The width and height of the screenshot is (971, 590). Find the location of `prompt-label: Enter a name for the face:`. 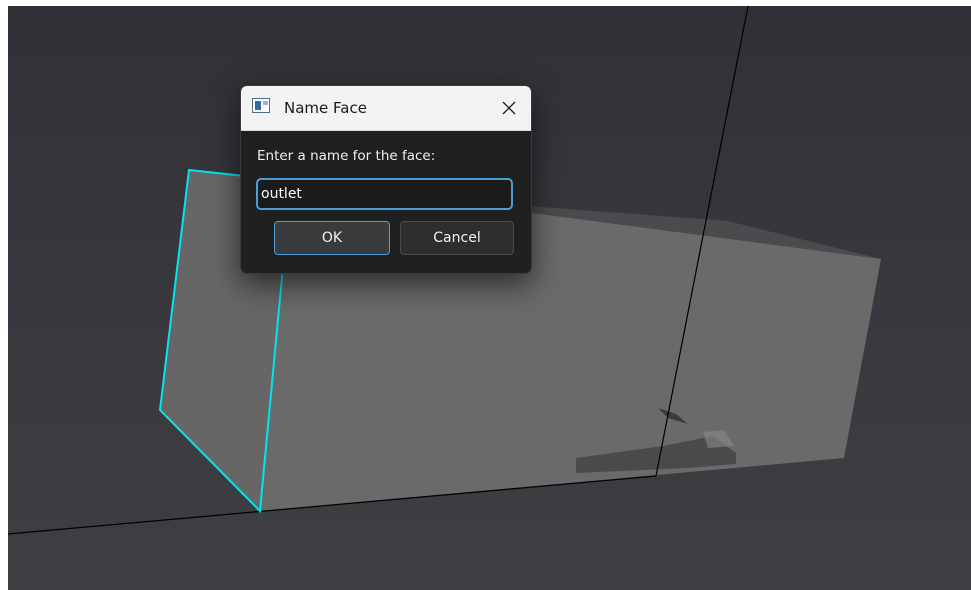

prompt-label: Enter a name for the face: is located at coordinates (346, 156).